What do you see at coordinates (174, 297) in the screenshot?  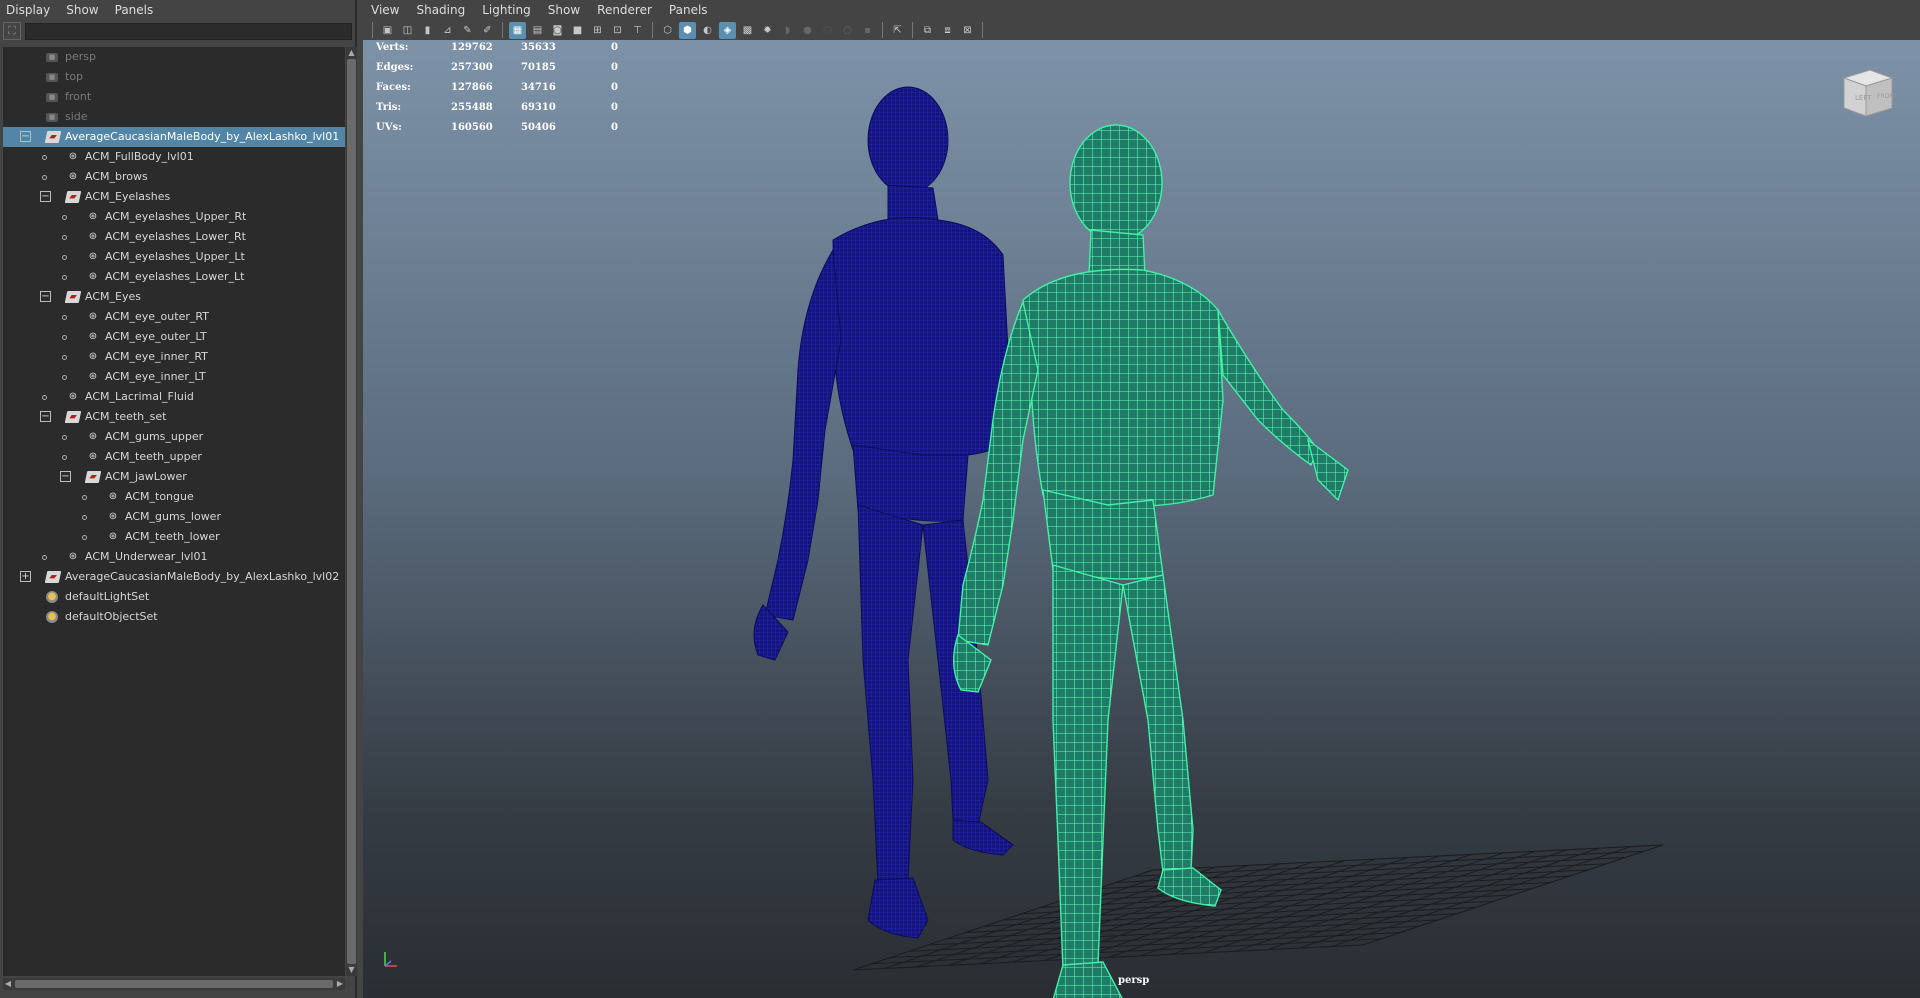 I see `outliner-item: − ▰ ACM_Eyes` at bounding box center [174, 297].